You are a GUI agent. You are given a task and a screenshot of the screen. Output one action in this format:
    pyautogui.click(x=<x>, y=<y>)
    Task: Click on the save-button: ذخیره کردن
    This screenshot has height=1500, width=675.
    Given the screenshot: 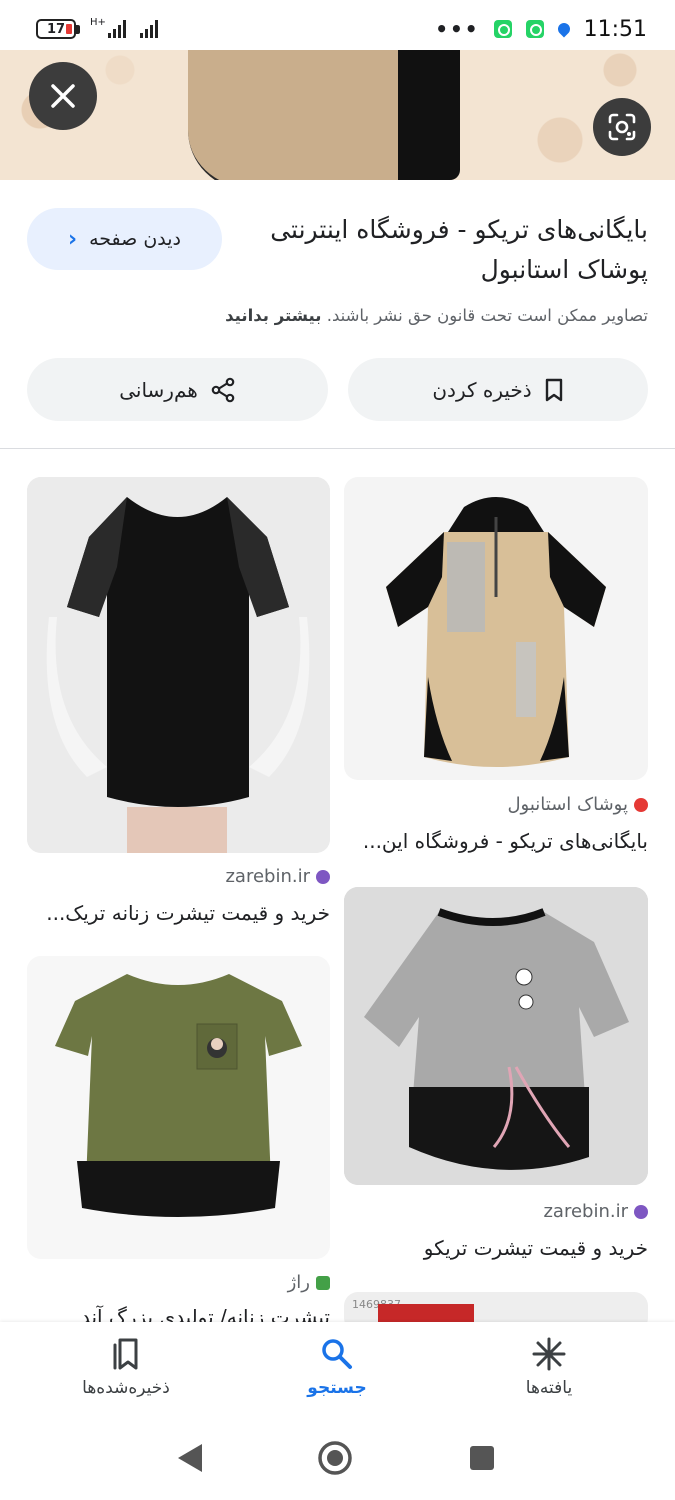 What is the action you would take?
    pyautogui.click(x=498, y=389)
    